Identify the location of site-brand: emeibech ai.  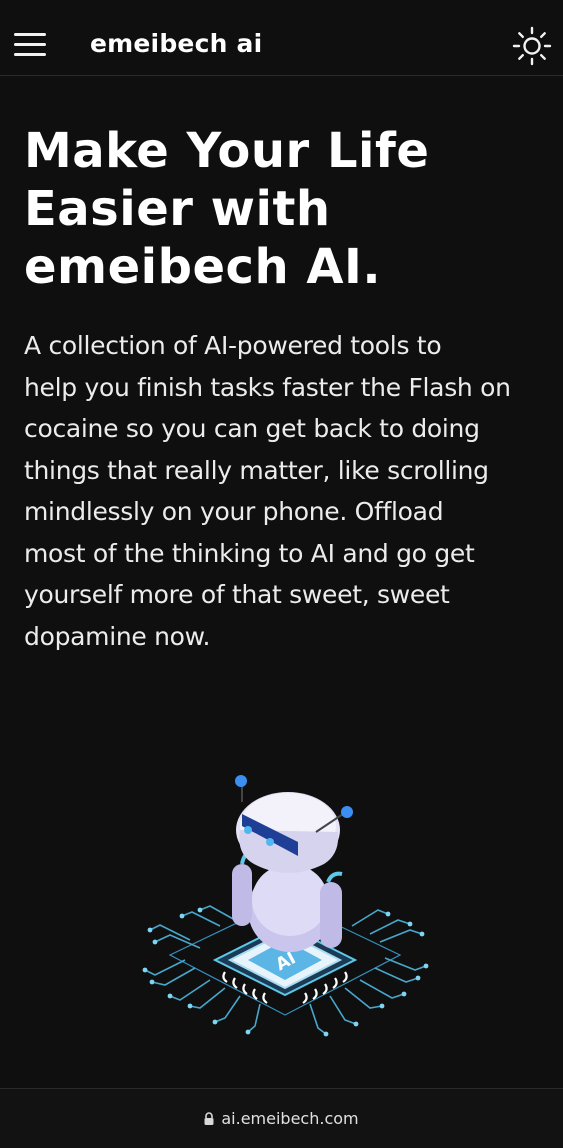
(176, 43).